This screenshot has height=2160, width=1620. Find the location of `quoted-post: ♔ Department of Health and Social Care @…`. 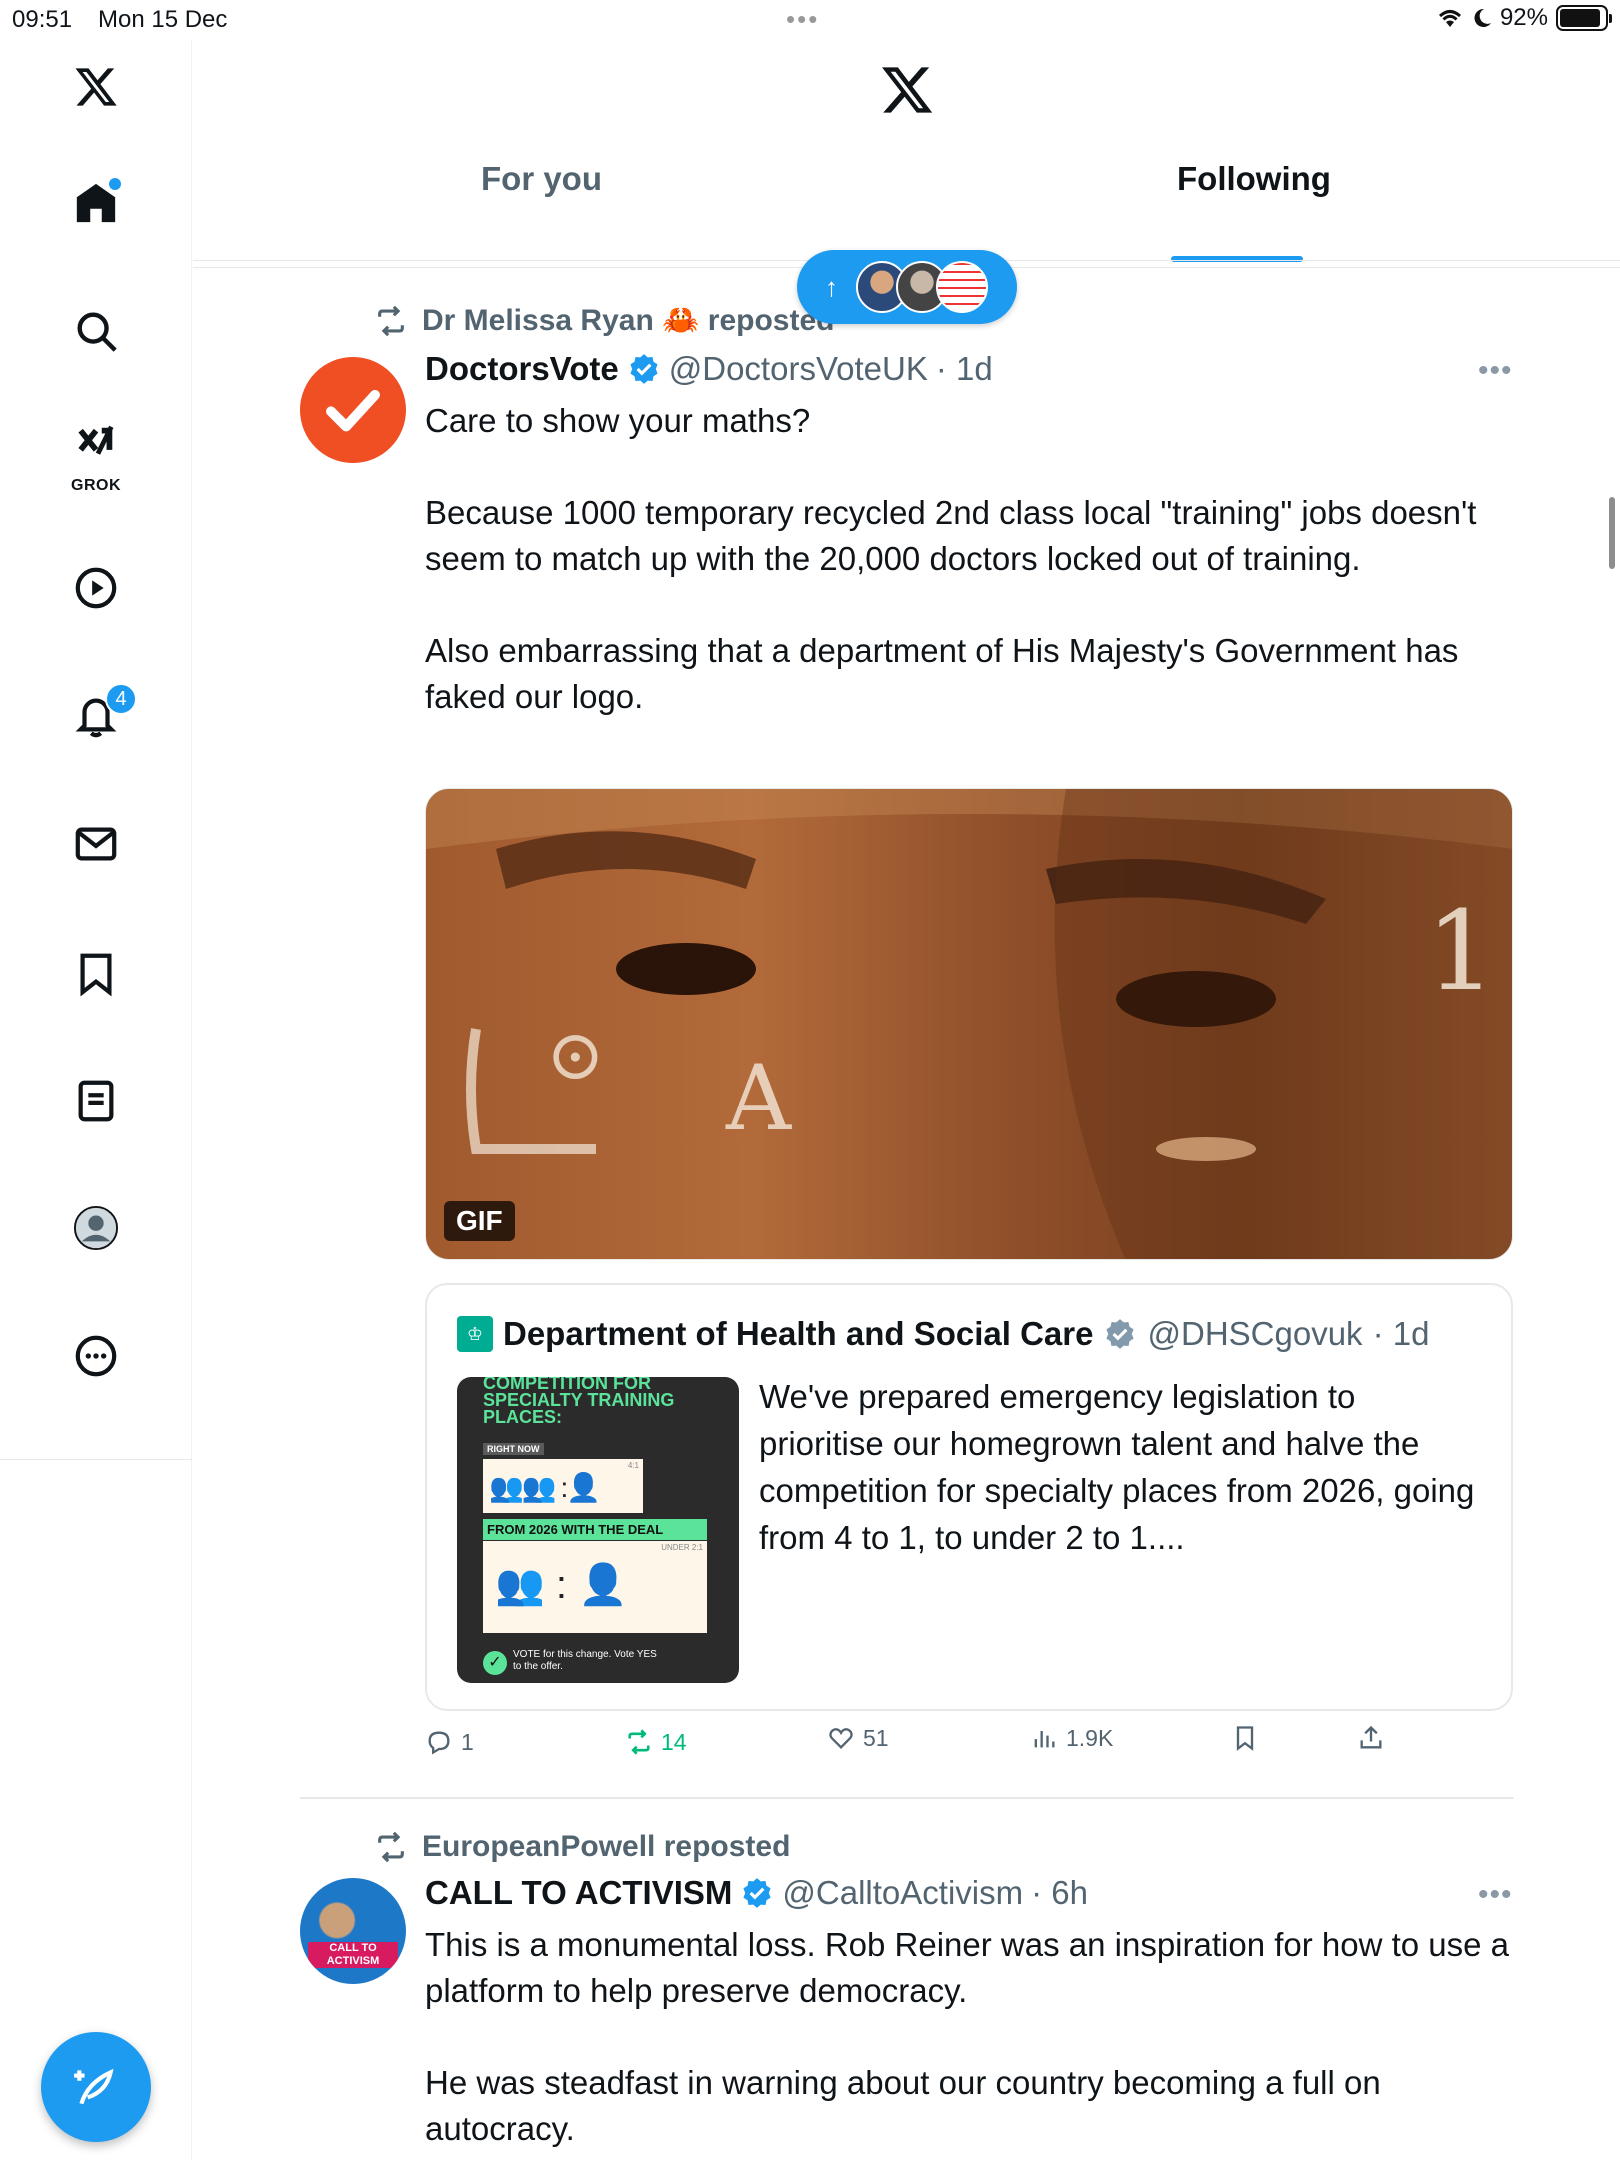

quoted-post: ♔ Department of Health and Social Care @… is located at coordinates (969, 1497).